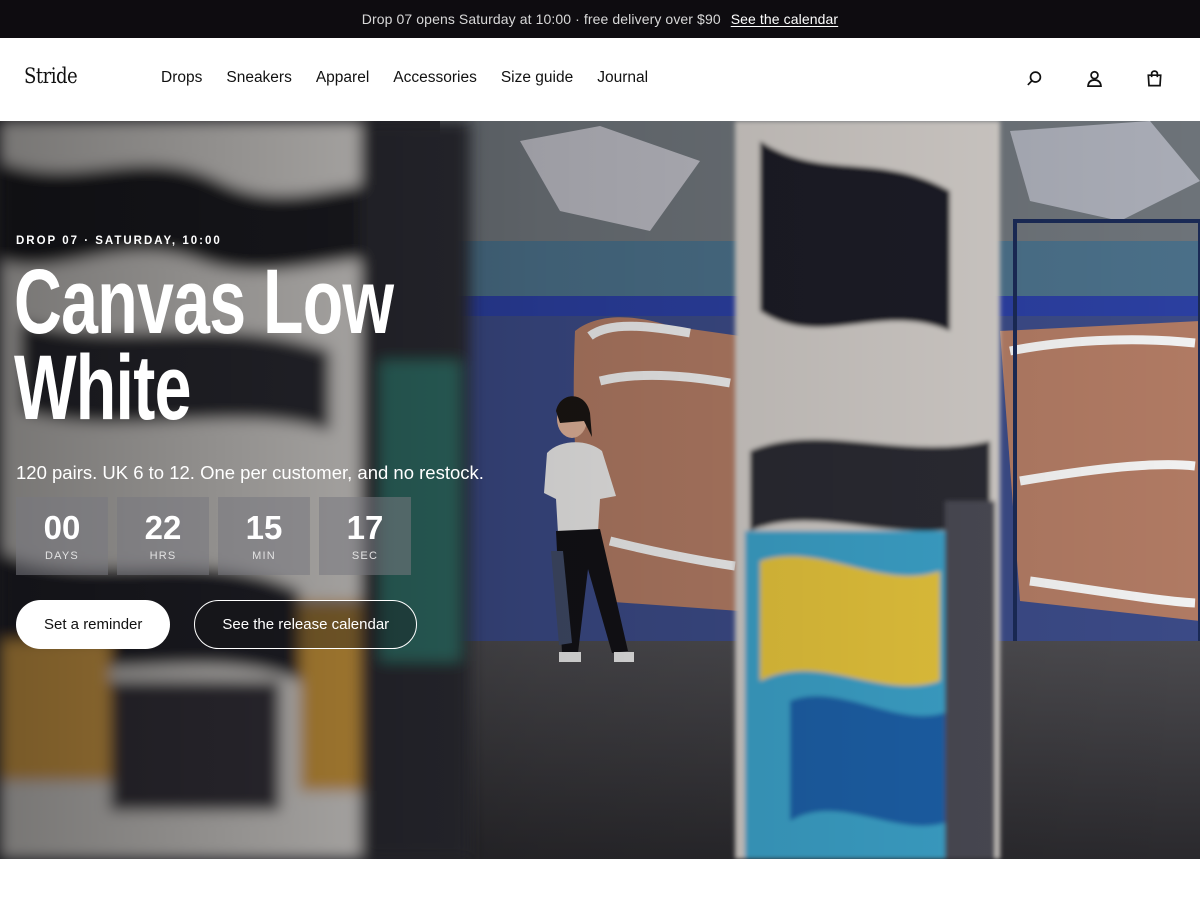 The height and width of the screenshot is (900, 1200). What do you see at coordinates (435, 78) in the screenshot?
I see `nav-item-accessories: Accessories` at bounding box center [435, 78].